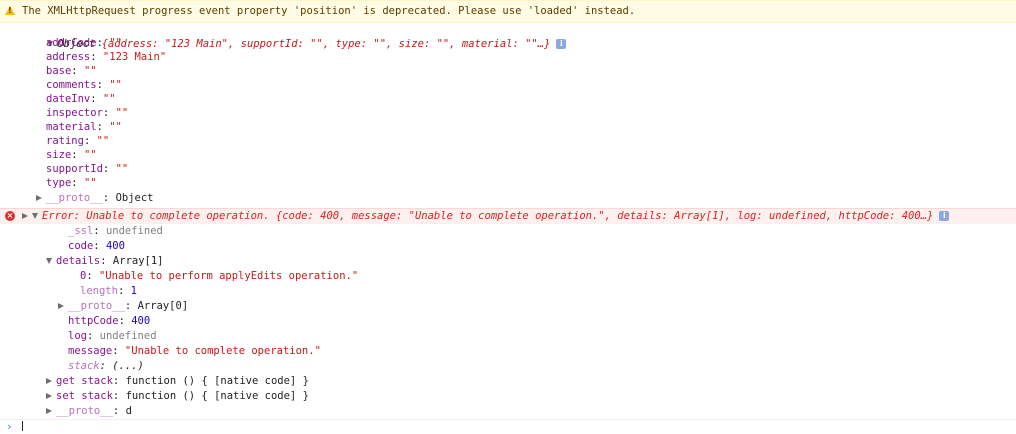  Describe the element at coordinates (84, 85) in the screenshot. I see `object-prop-row: comments: ""` at that location.